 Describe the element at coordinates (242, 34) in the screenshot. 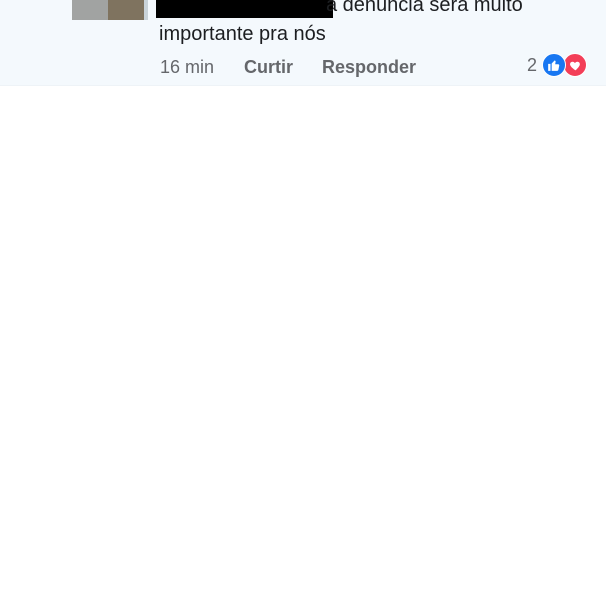

I see `comment-text-line2: importante pra nós` at that location.